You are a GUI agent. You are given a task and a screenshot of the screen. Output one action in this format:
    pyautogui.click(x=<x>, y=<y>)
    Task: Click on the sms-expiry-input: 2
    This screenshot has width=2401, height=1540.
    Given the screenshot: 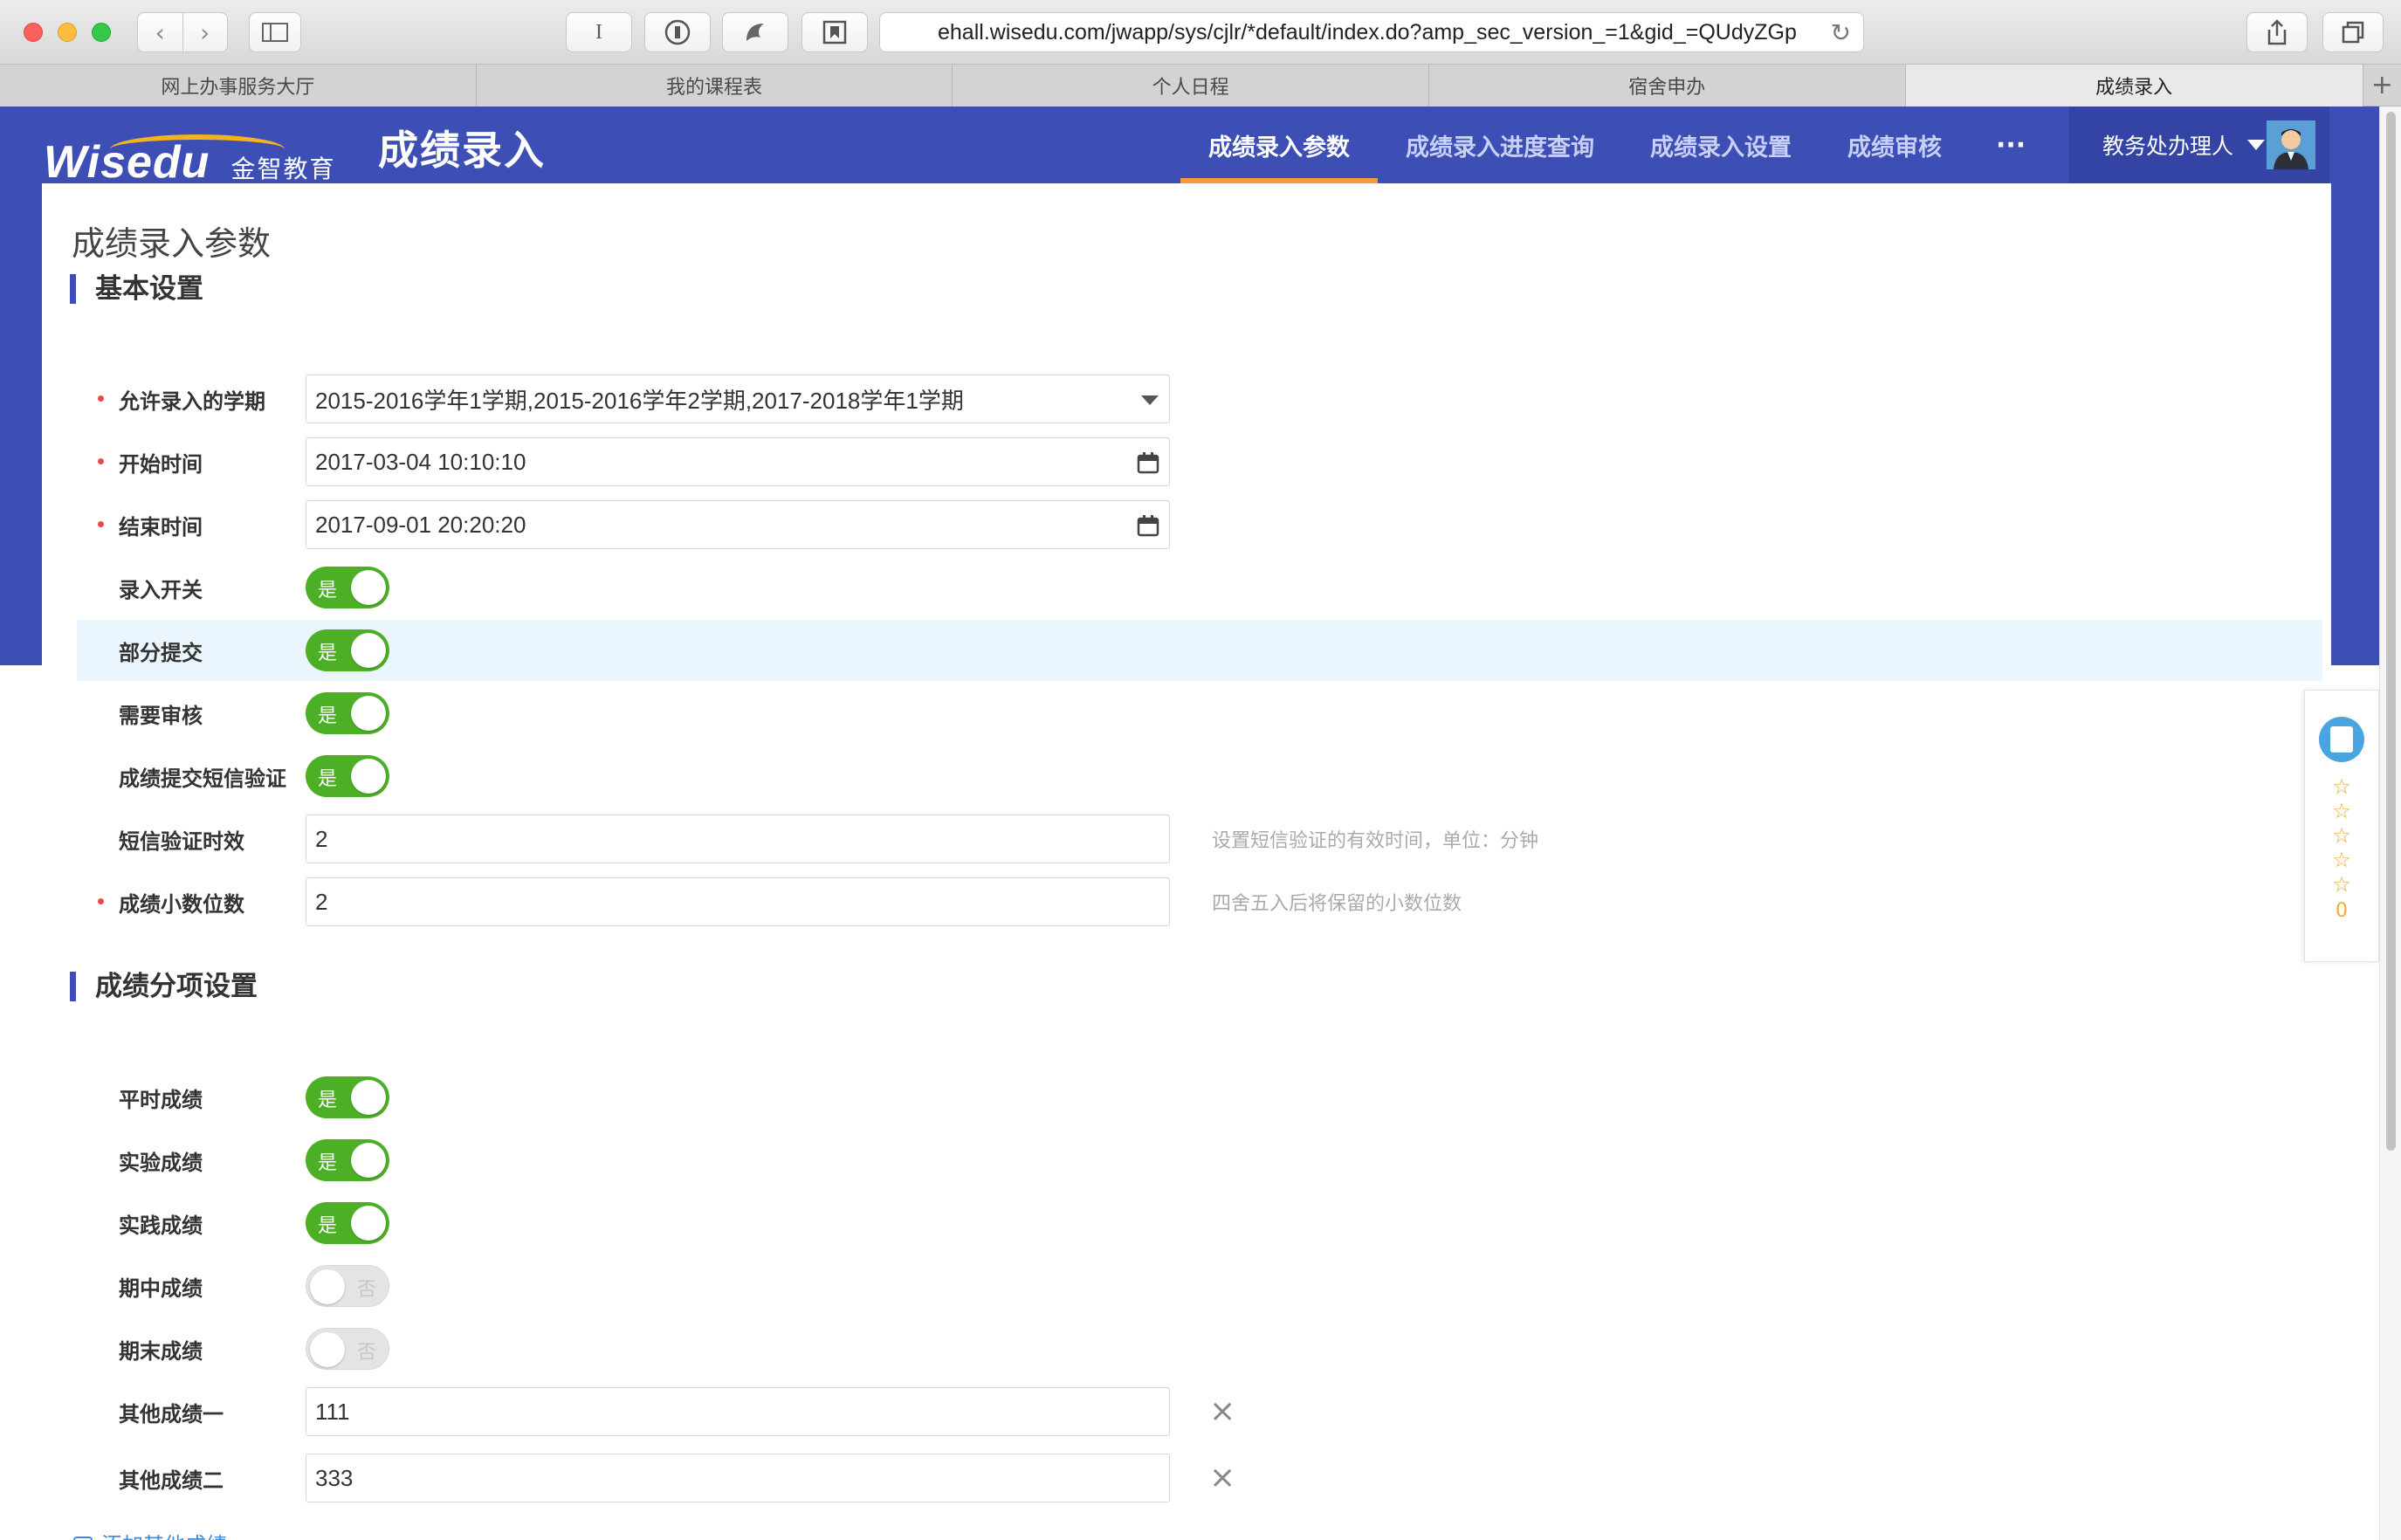 What is the action you would take?
    pyautogui.click(x=738, y=839)
    